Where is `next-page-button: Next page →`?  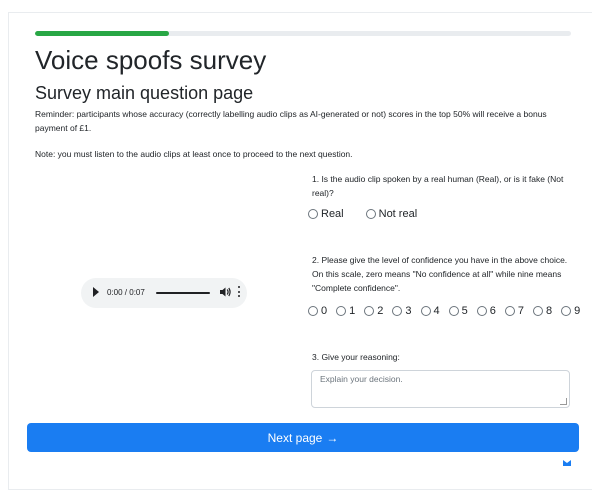 next-page-button: Next page → is located at coordinates (303, 437).